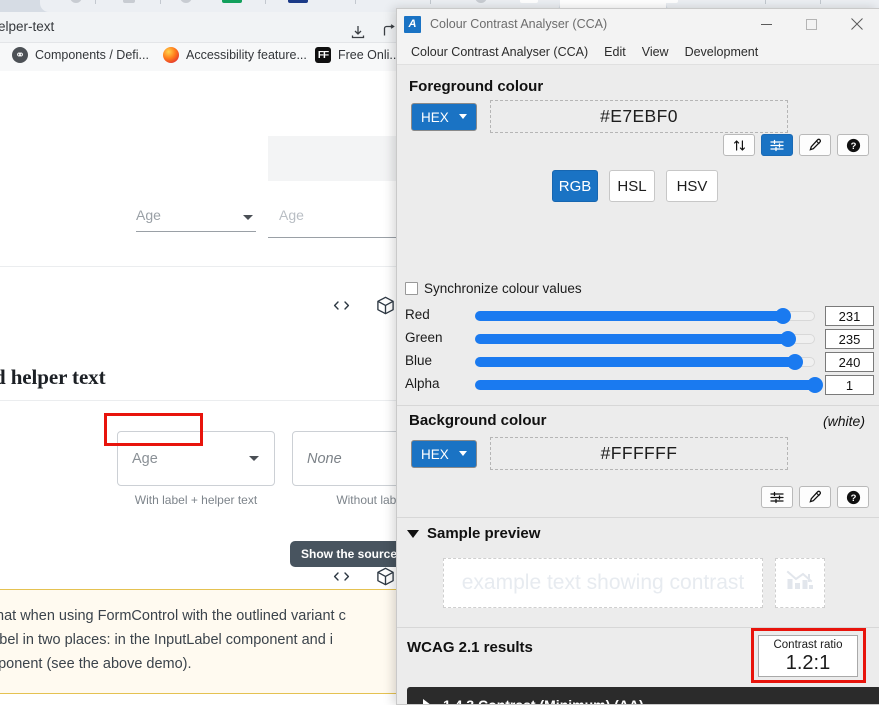 Image resolution: width=879 pixels, height=705 pixels. I want to click on sample-preview-text-box: example text showing contrast, so click(603, 583).